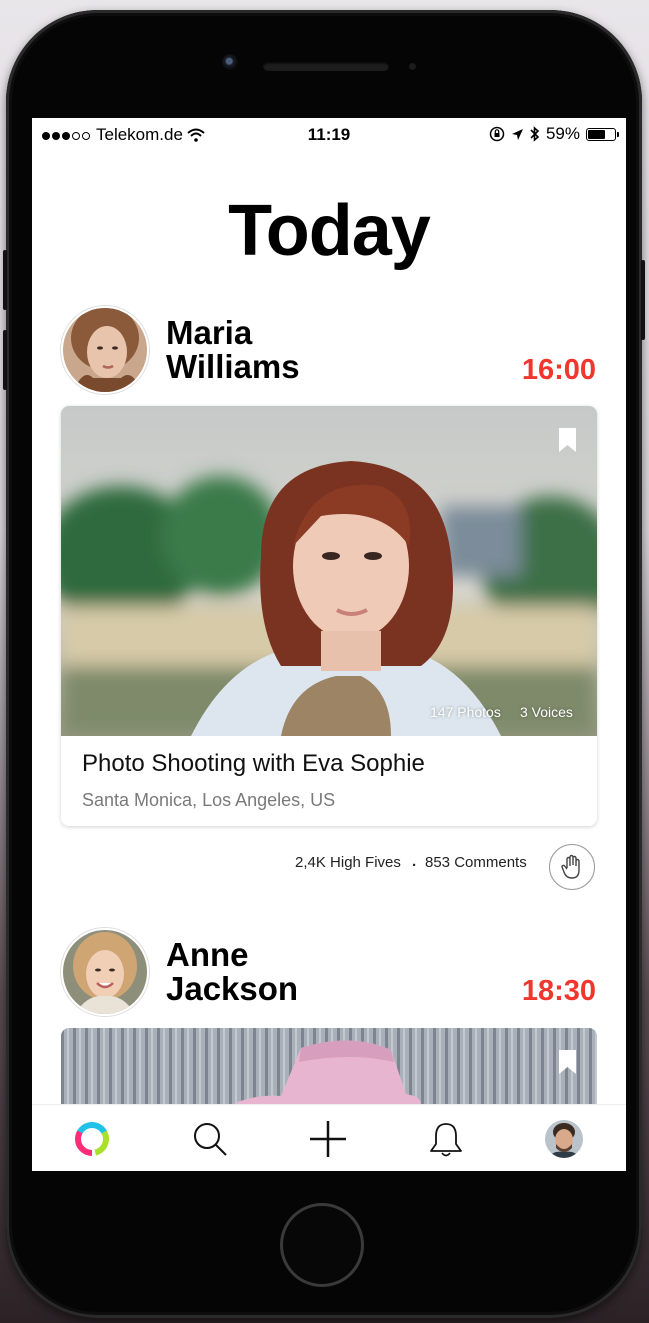 Image resolution: width=649 pixels, height=1323 pixels. Describe the element at coordinates (643, 300) in the screenshot. I see `power-button` at that location.